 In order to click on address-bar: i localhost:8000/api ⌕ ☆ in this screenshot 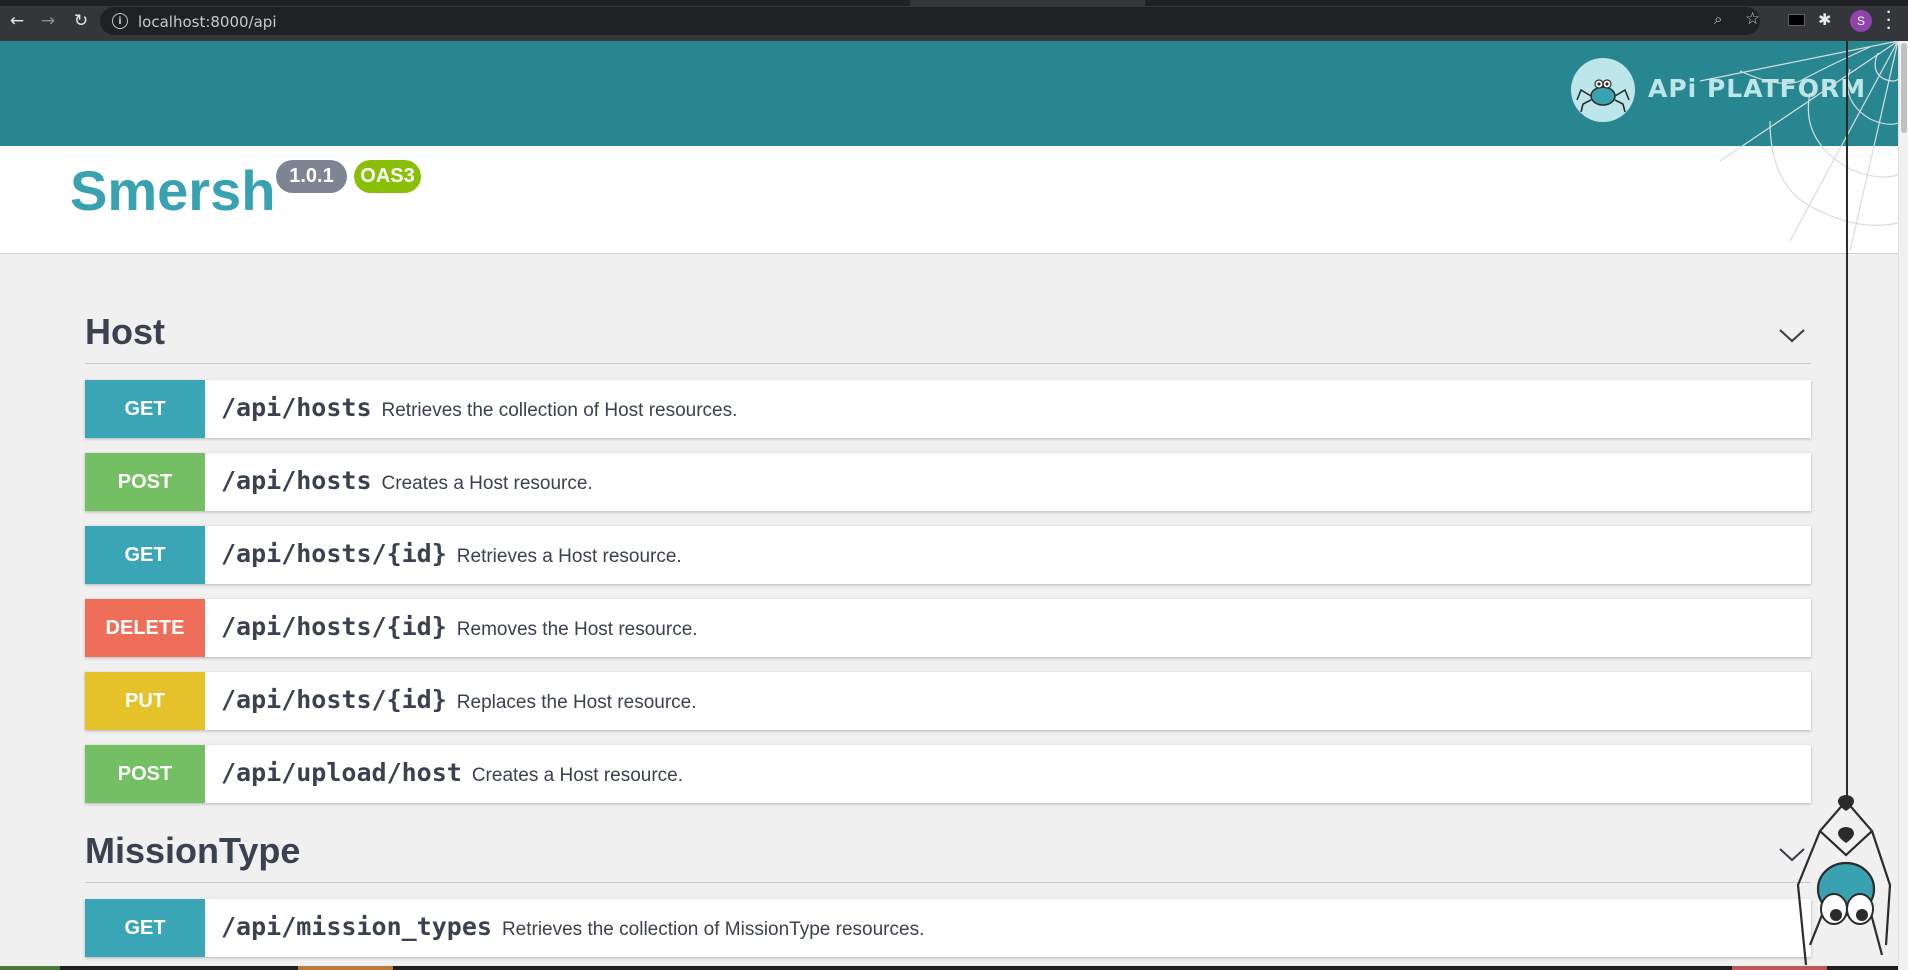, I will do `click(930, 21)`.